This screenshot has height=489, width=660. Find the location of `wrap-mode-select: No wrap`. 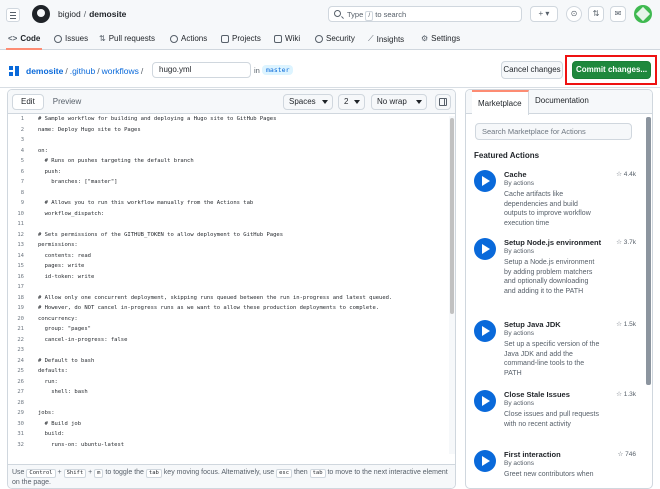

wrap-mode-select: No wrap is located at coordinates (399, 102).